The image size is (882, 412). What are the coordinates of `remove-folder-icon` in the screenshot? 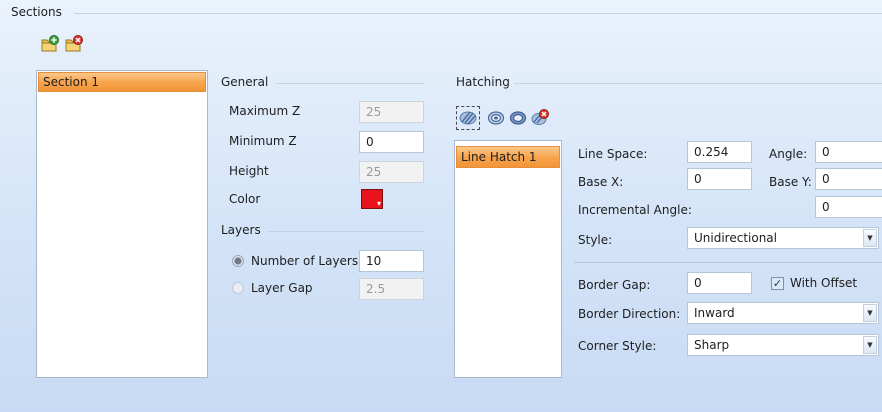 It's located at (74, 44).